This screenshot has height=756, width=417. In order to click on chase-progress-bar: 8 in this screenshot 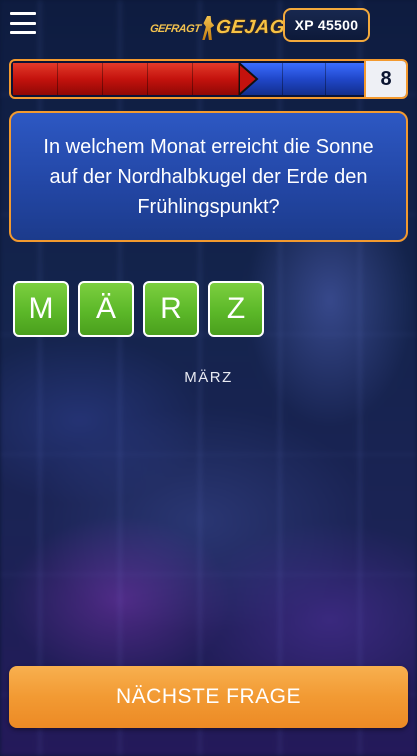, I will do `click(208, 79)`.